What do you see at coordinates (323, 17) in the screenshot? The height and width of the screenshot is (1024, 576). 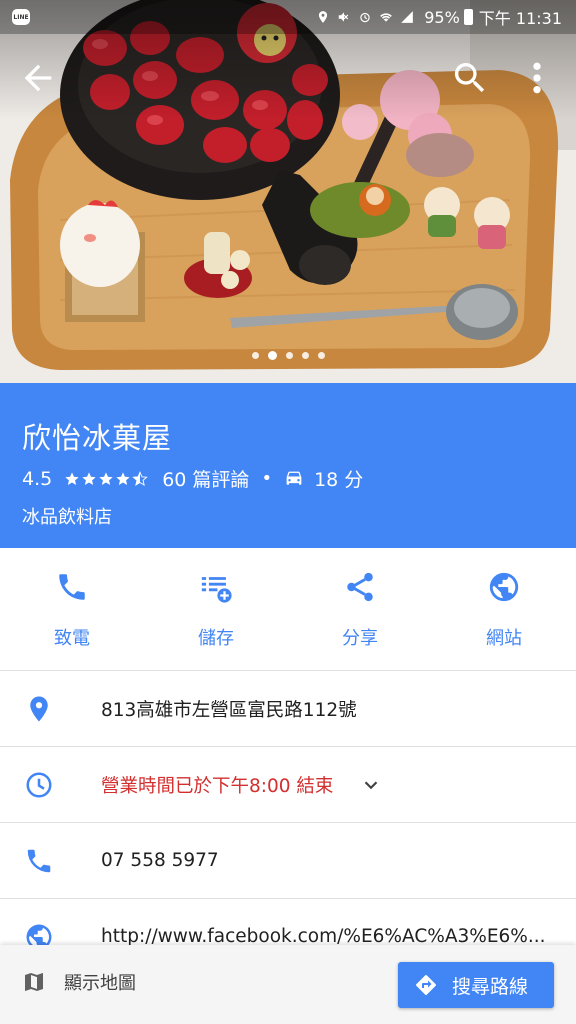 I see `location-status-icon` at bounding box center [323, 17].